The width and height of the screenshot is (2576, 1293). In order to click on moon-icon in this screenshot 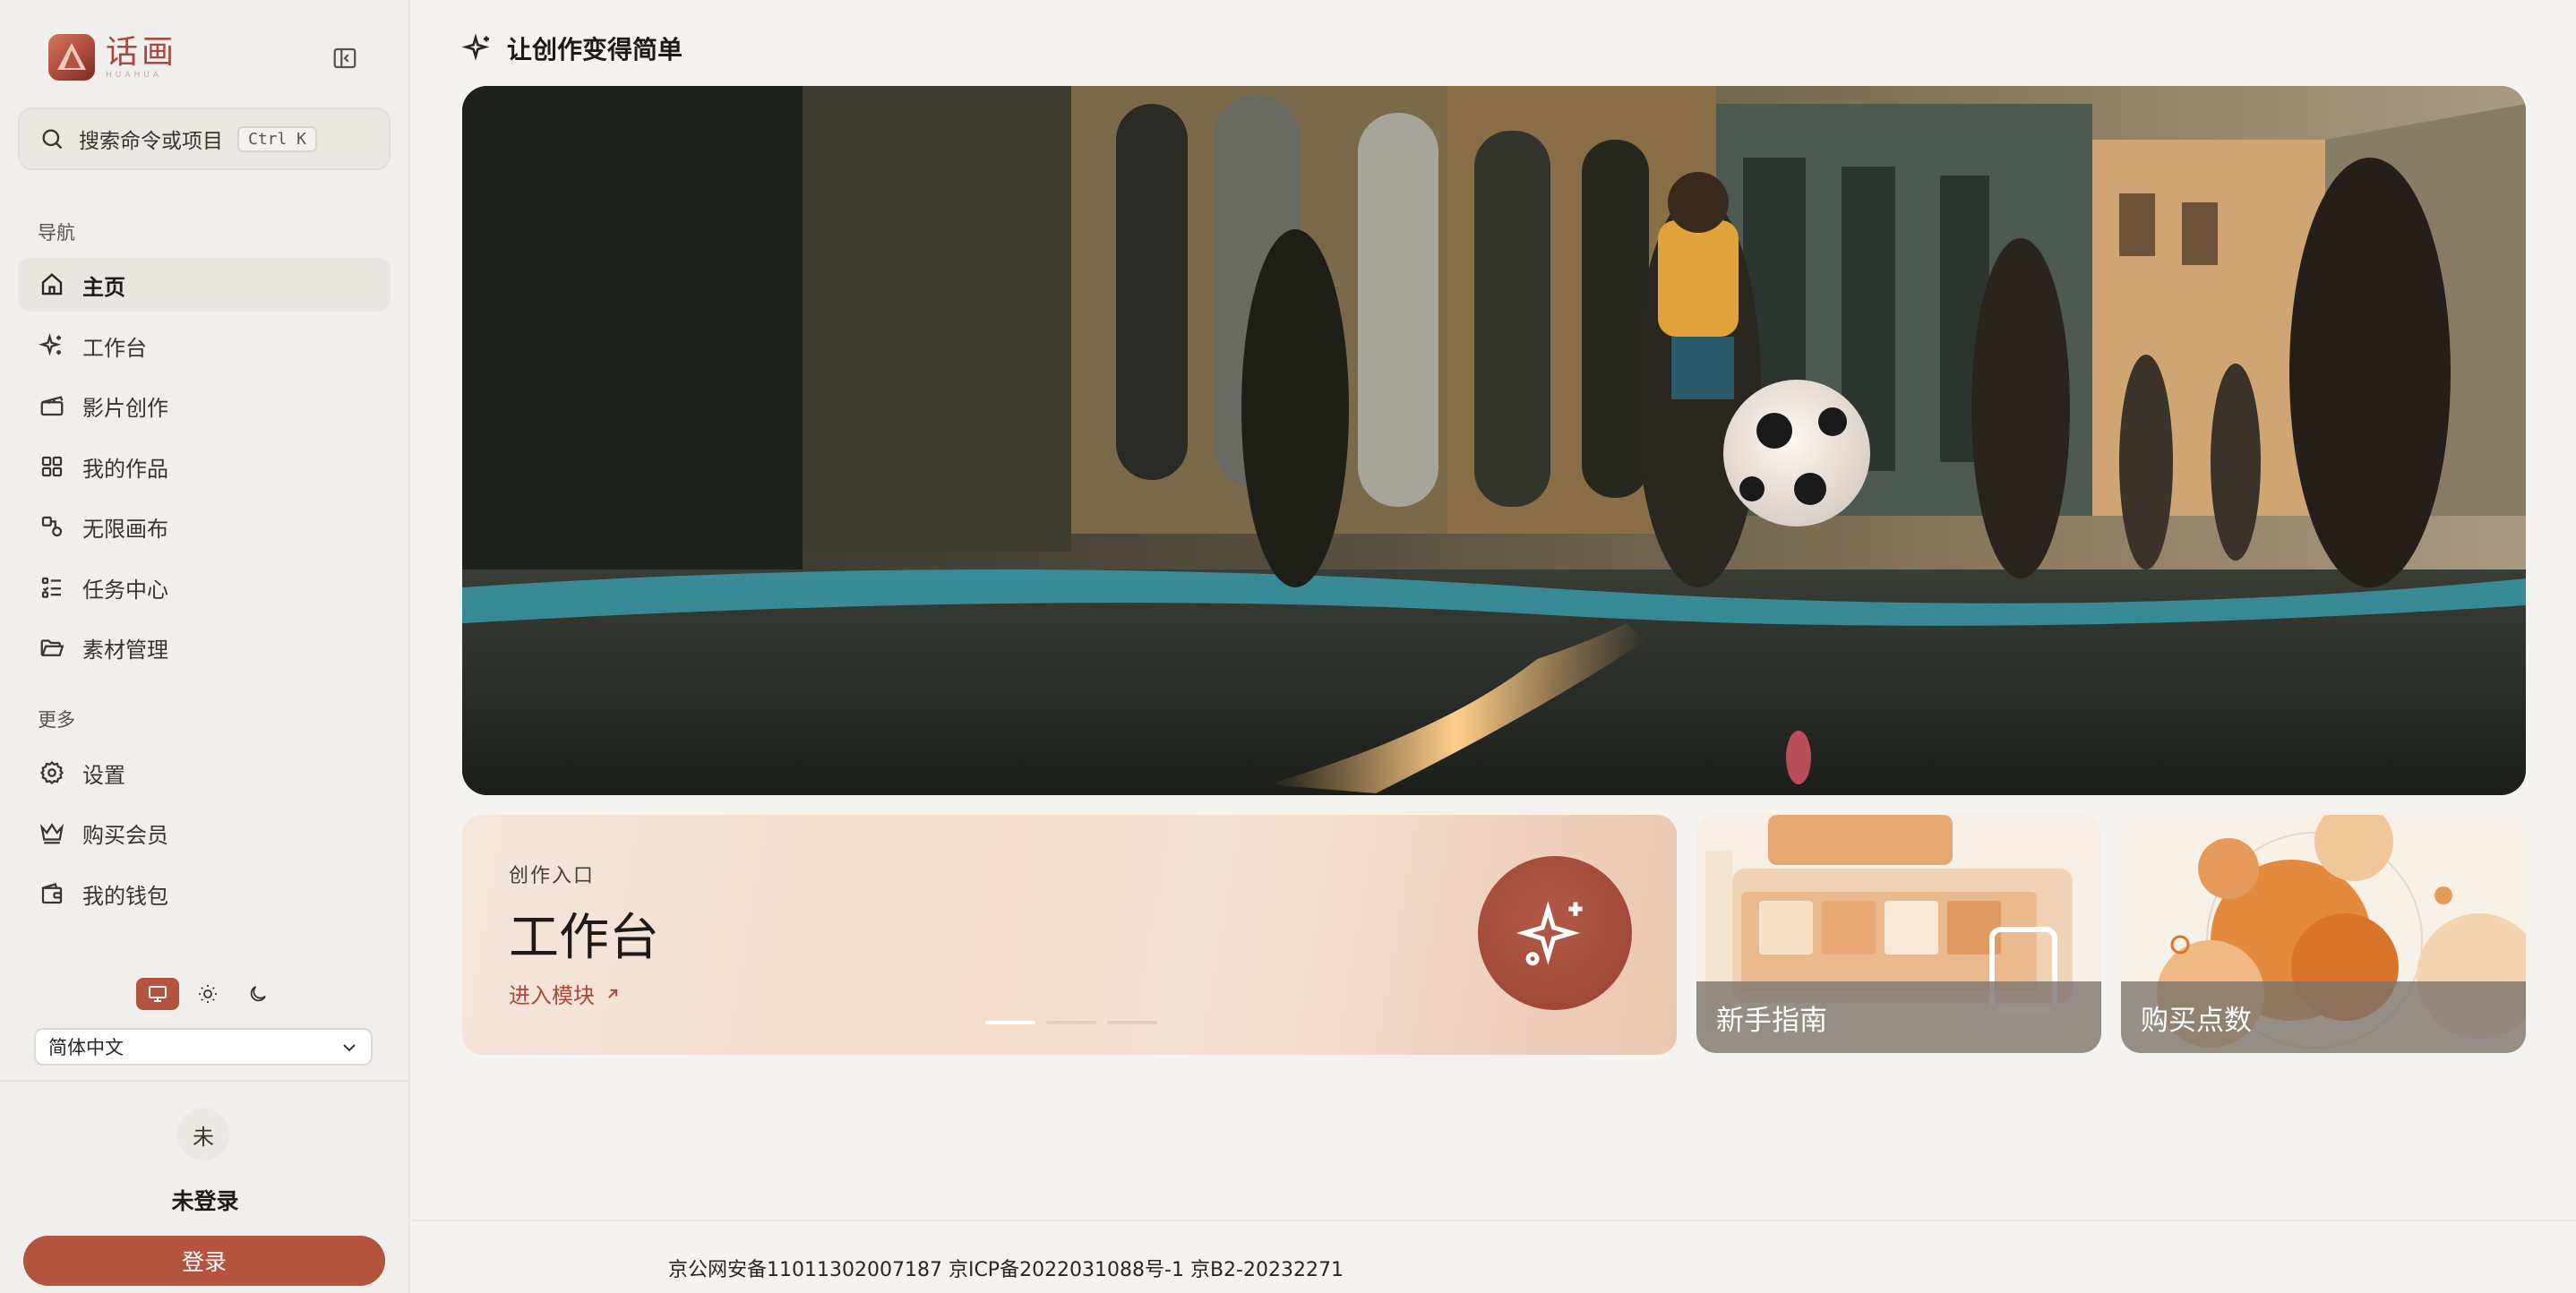, I will do `click(258, 994)`.